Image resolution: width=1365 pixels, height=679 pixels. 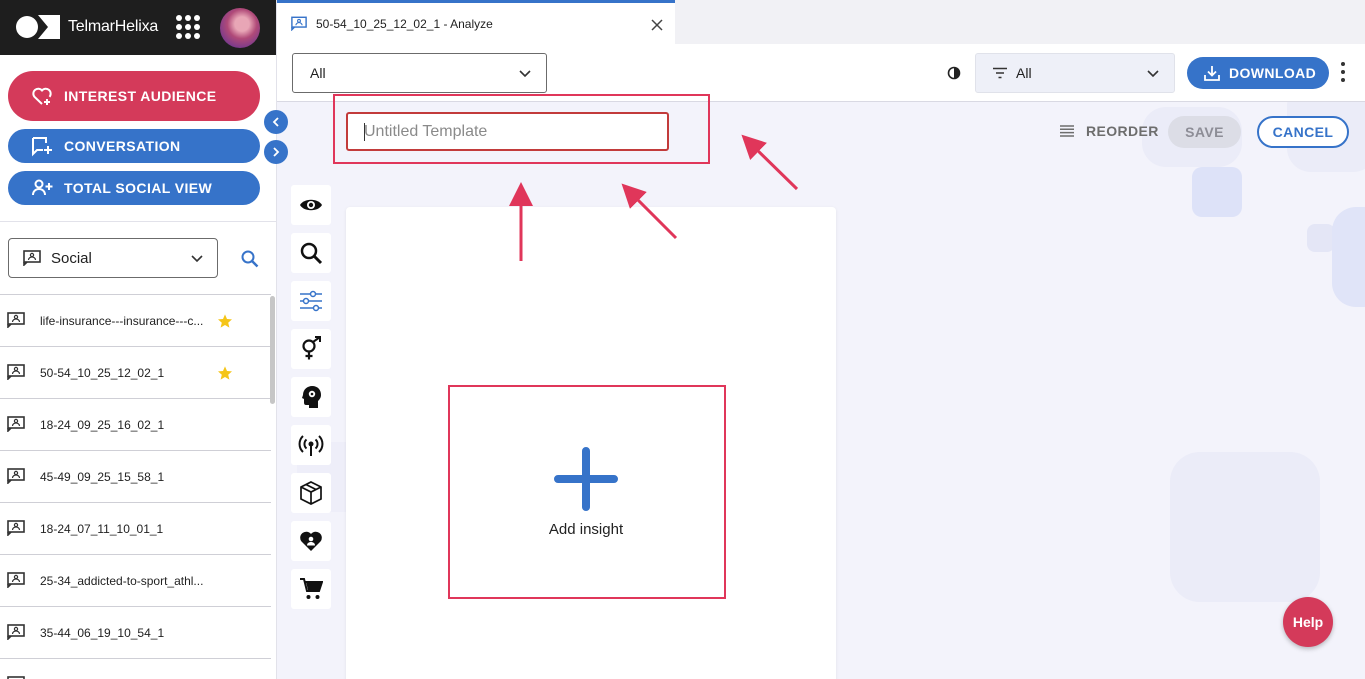 I want to click on heart-people-icon, so click(x=311, y=541).